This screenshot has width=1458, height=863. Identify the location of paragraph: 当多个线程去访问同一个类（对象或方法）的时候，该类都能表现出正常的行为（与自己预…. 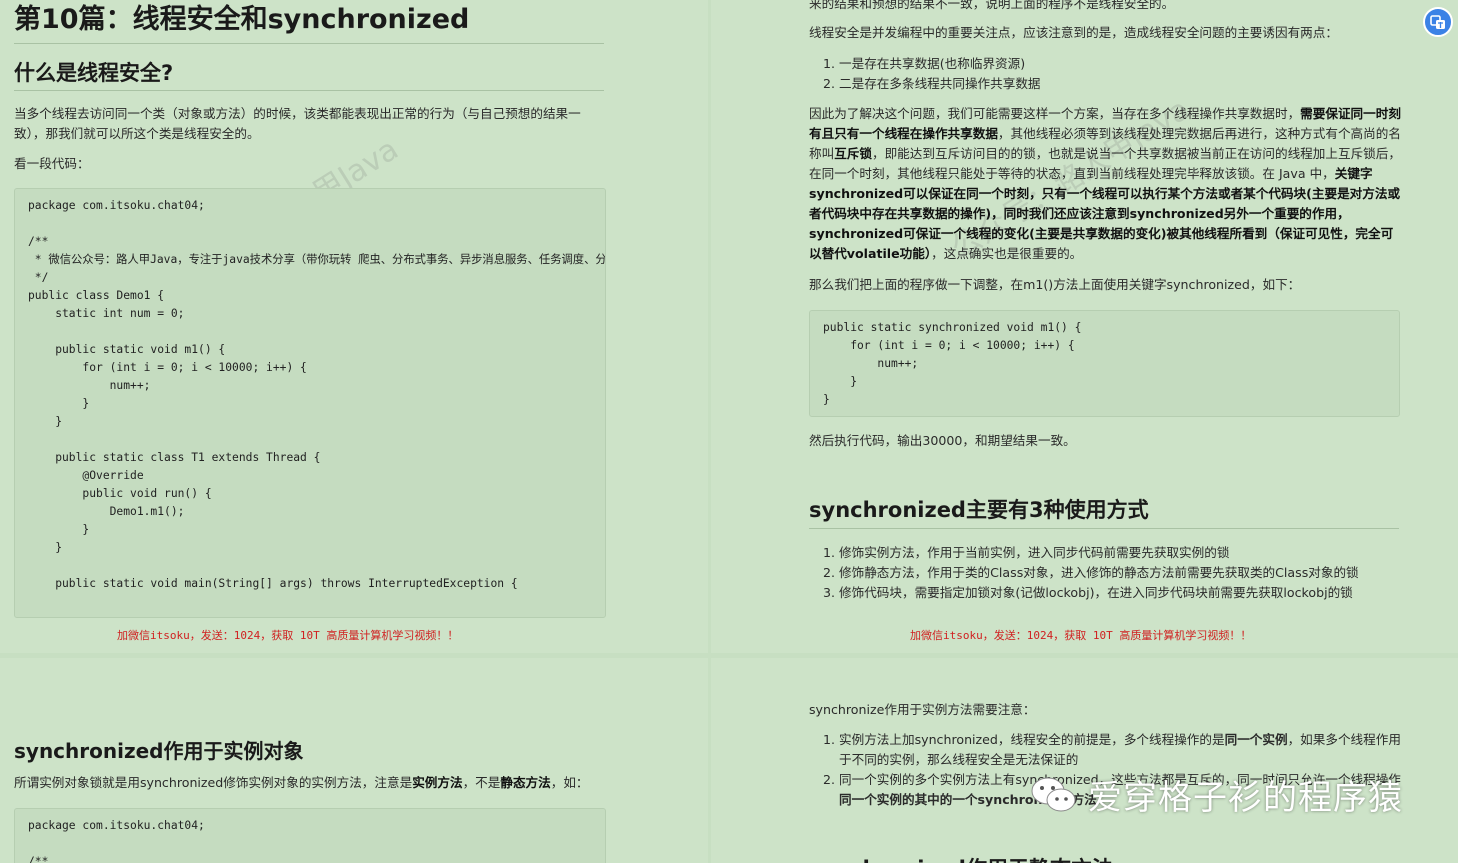
(297, 123).